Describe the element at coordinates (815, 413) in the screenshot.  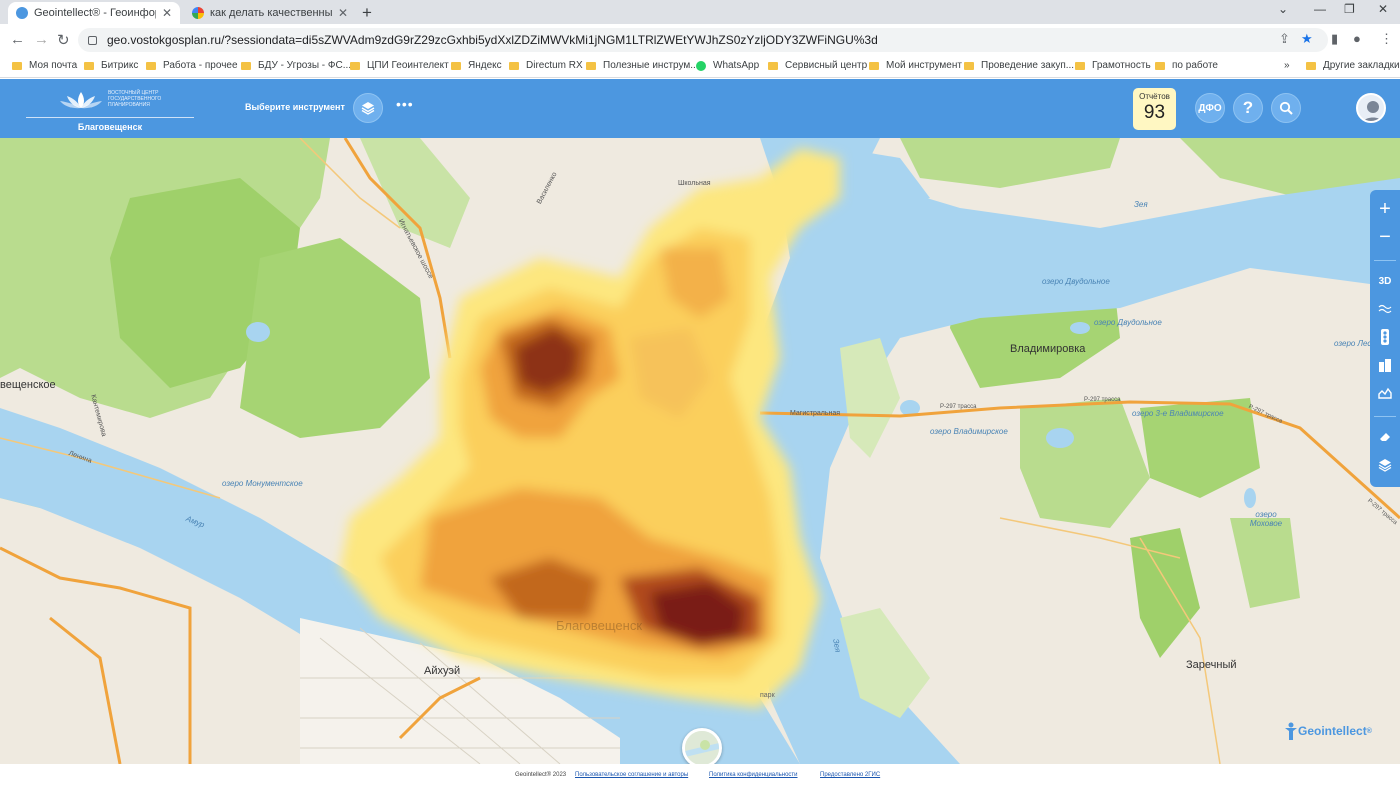
I see `map-label-road: Магистральная` at that location.